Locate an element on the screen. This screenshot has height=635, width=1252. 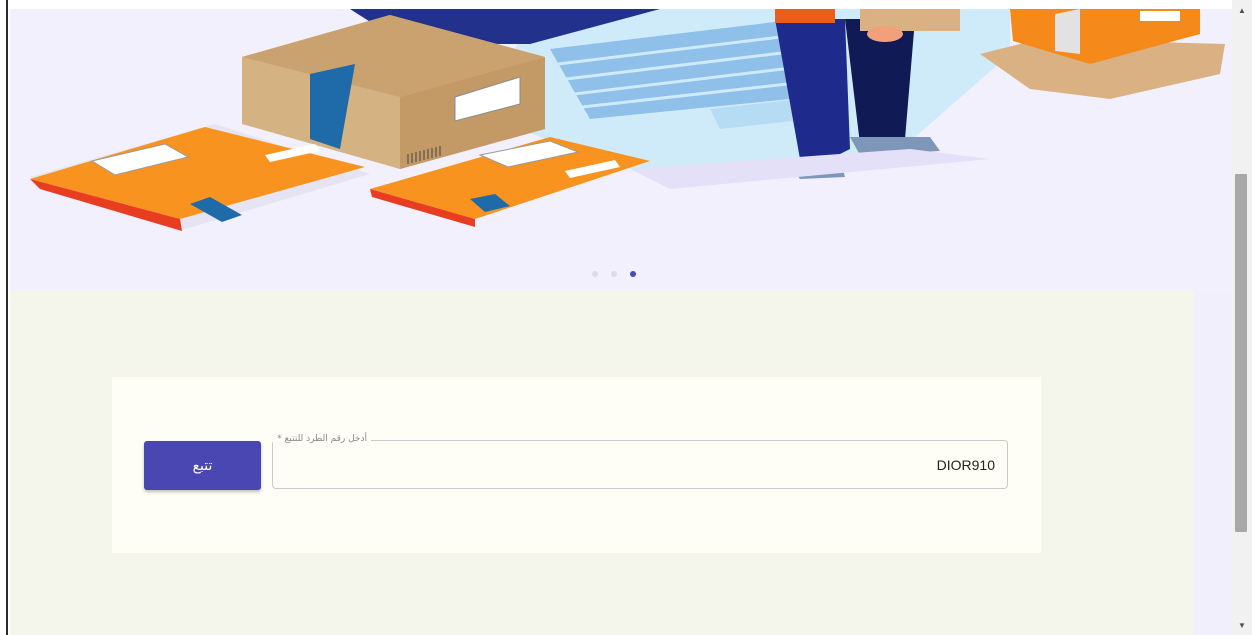
tracking-number-input is located at coordinates (640, 464).